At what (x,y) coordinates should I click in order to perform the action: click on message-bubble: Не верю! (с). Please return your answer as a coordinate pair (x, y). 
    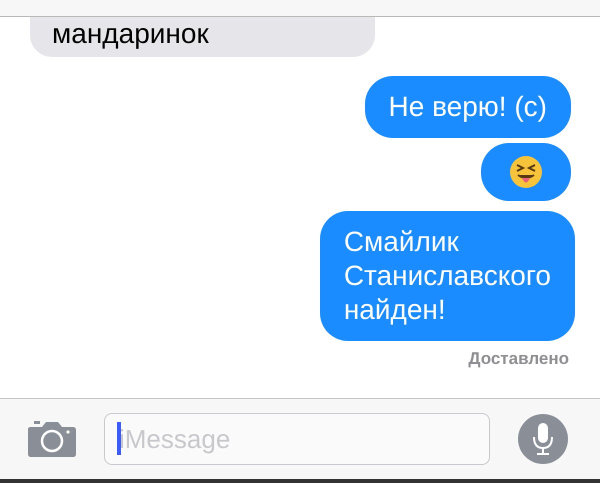
    Looking at the image, I should click on (467, 107).